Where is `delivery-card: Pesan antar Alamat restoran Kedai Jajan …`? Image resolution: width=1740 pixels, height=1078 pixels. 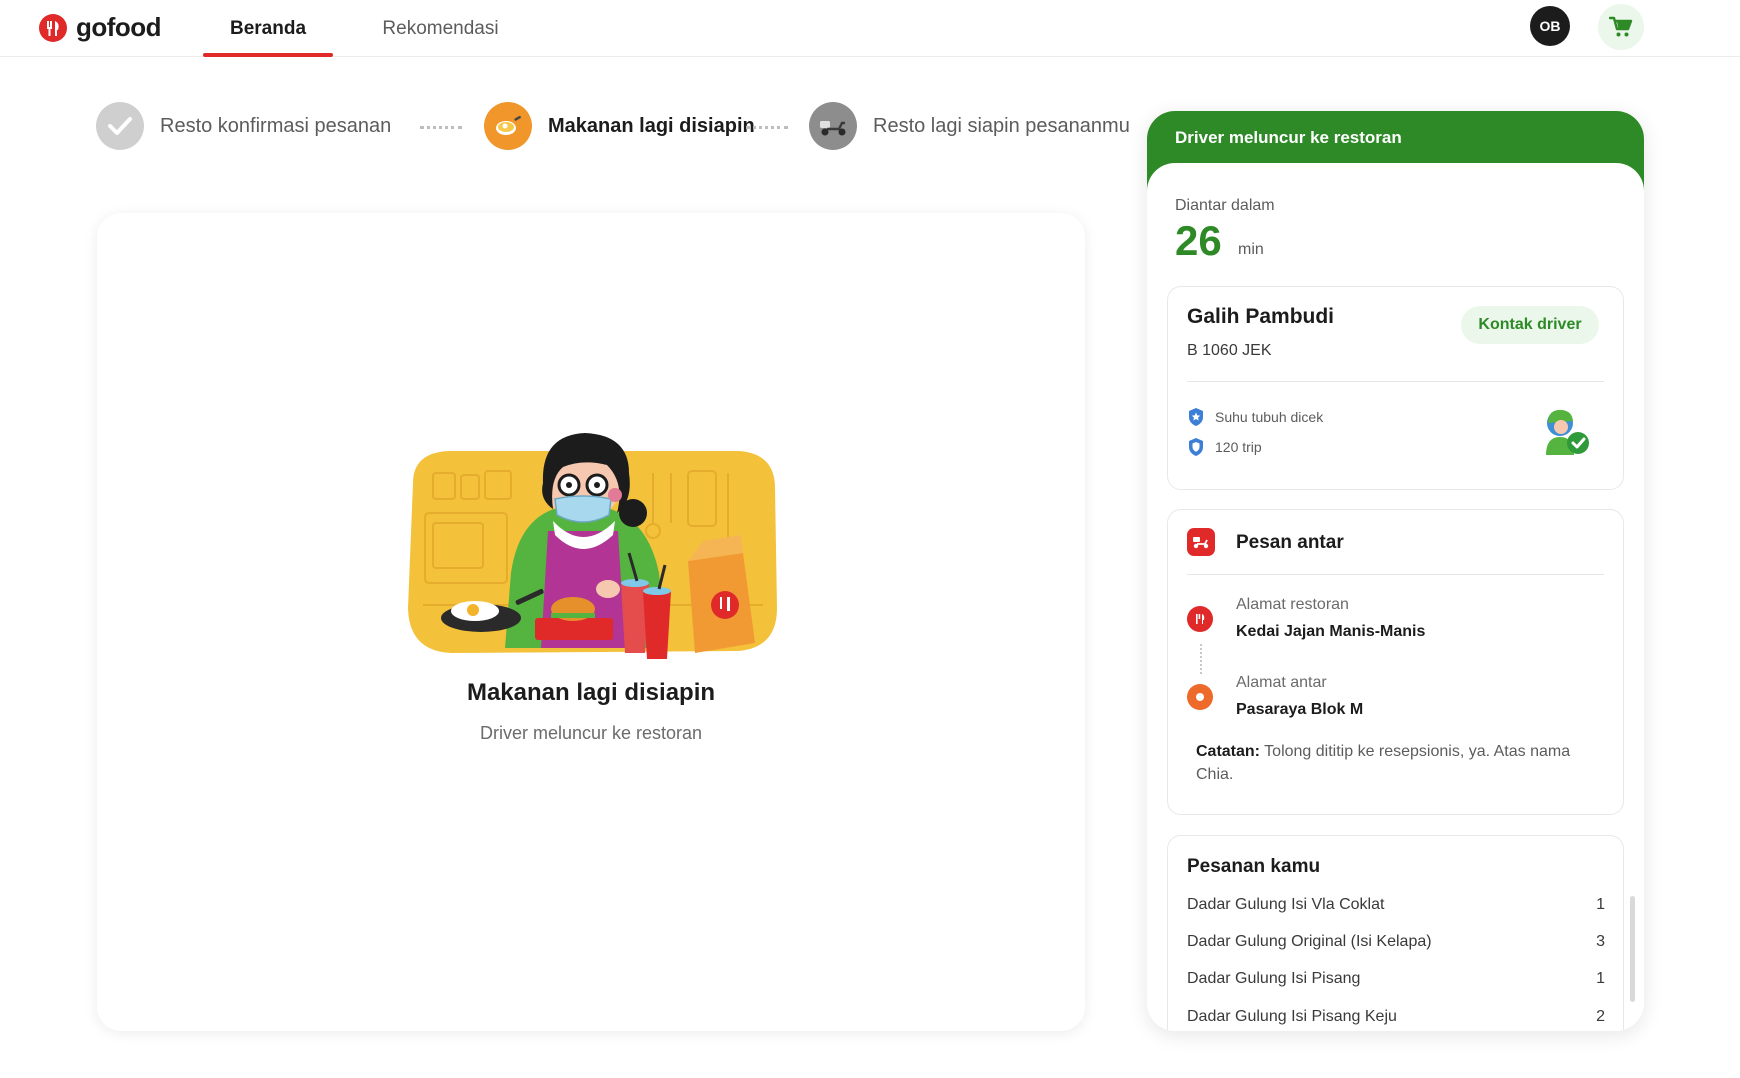 delivery-card: Pesan antar Alamat restoran Kedai Jajan … is located at coordinates (1395, 662).